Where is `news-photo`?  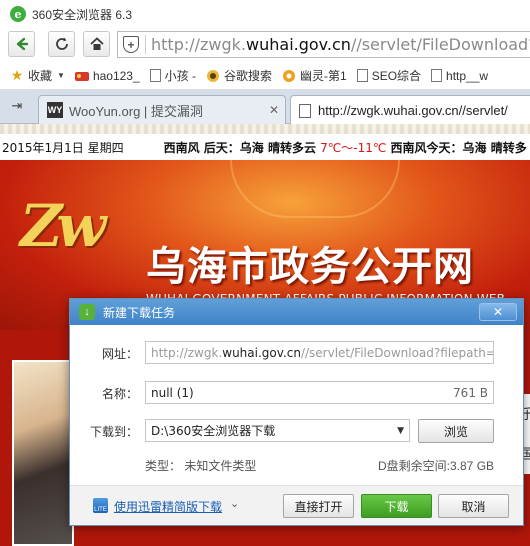
news-photo is located at coordinates (43, 453).